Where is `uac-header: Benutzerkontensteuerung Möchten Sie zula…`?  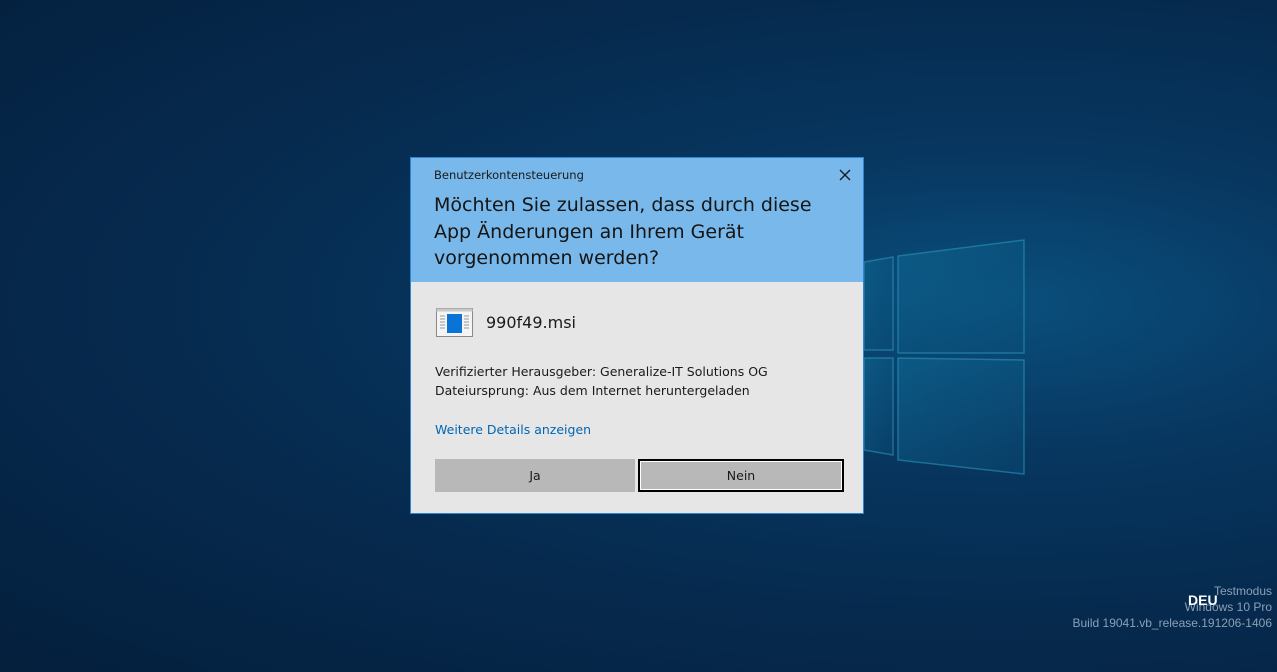 uac-header: Benutzerkontensteuerung Möchten Sie zula… is located at coordinates (637, 220).